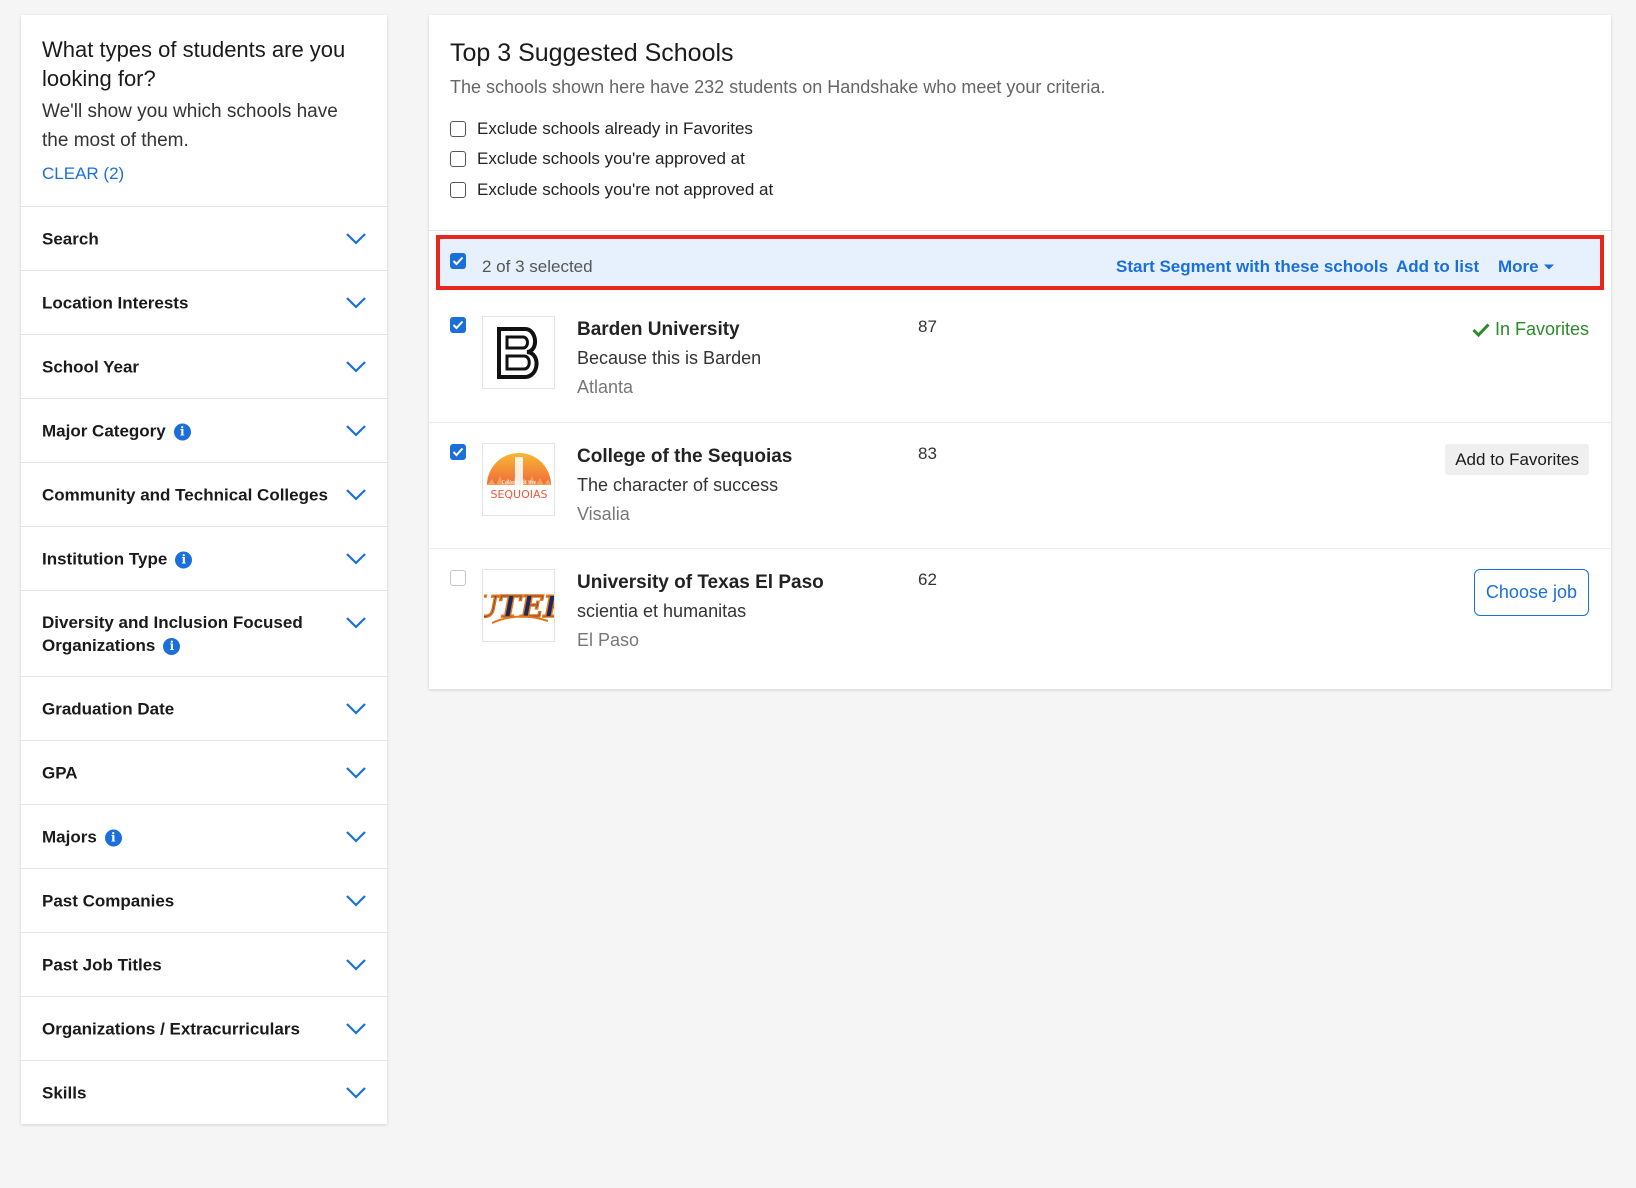 Image resolution: width=1636 pixels, height=1188 pixels. Describe the element at coordinates (60, 772) in the screenshot. I see `filter-label: GPA` at that location.